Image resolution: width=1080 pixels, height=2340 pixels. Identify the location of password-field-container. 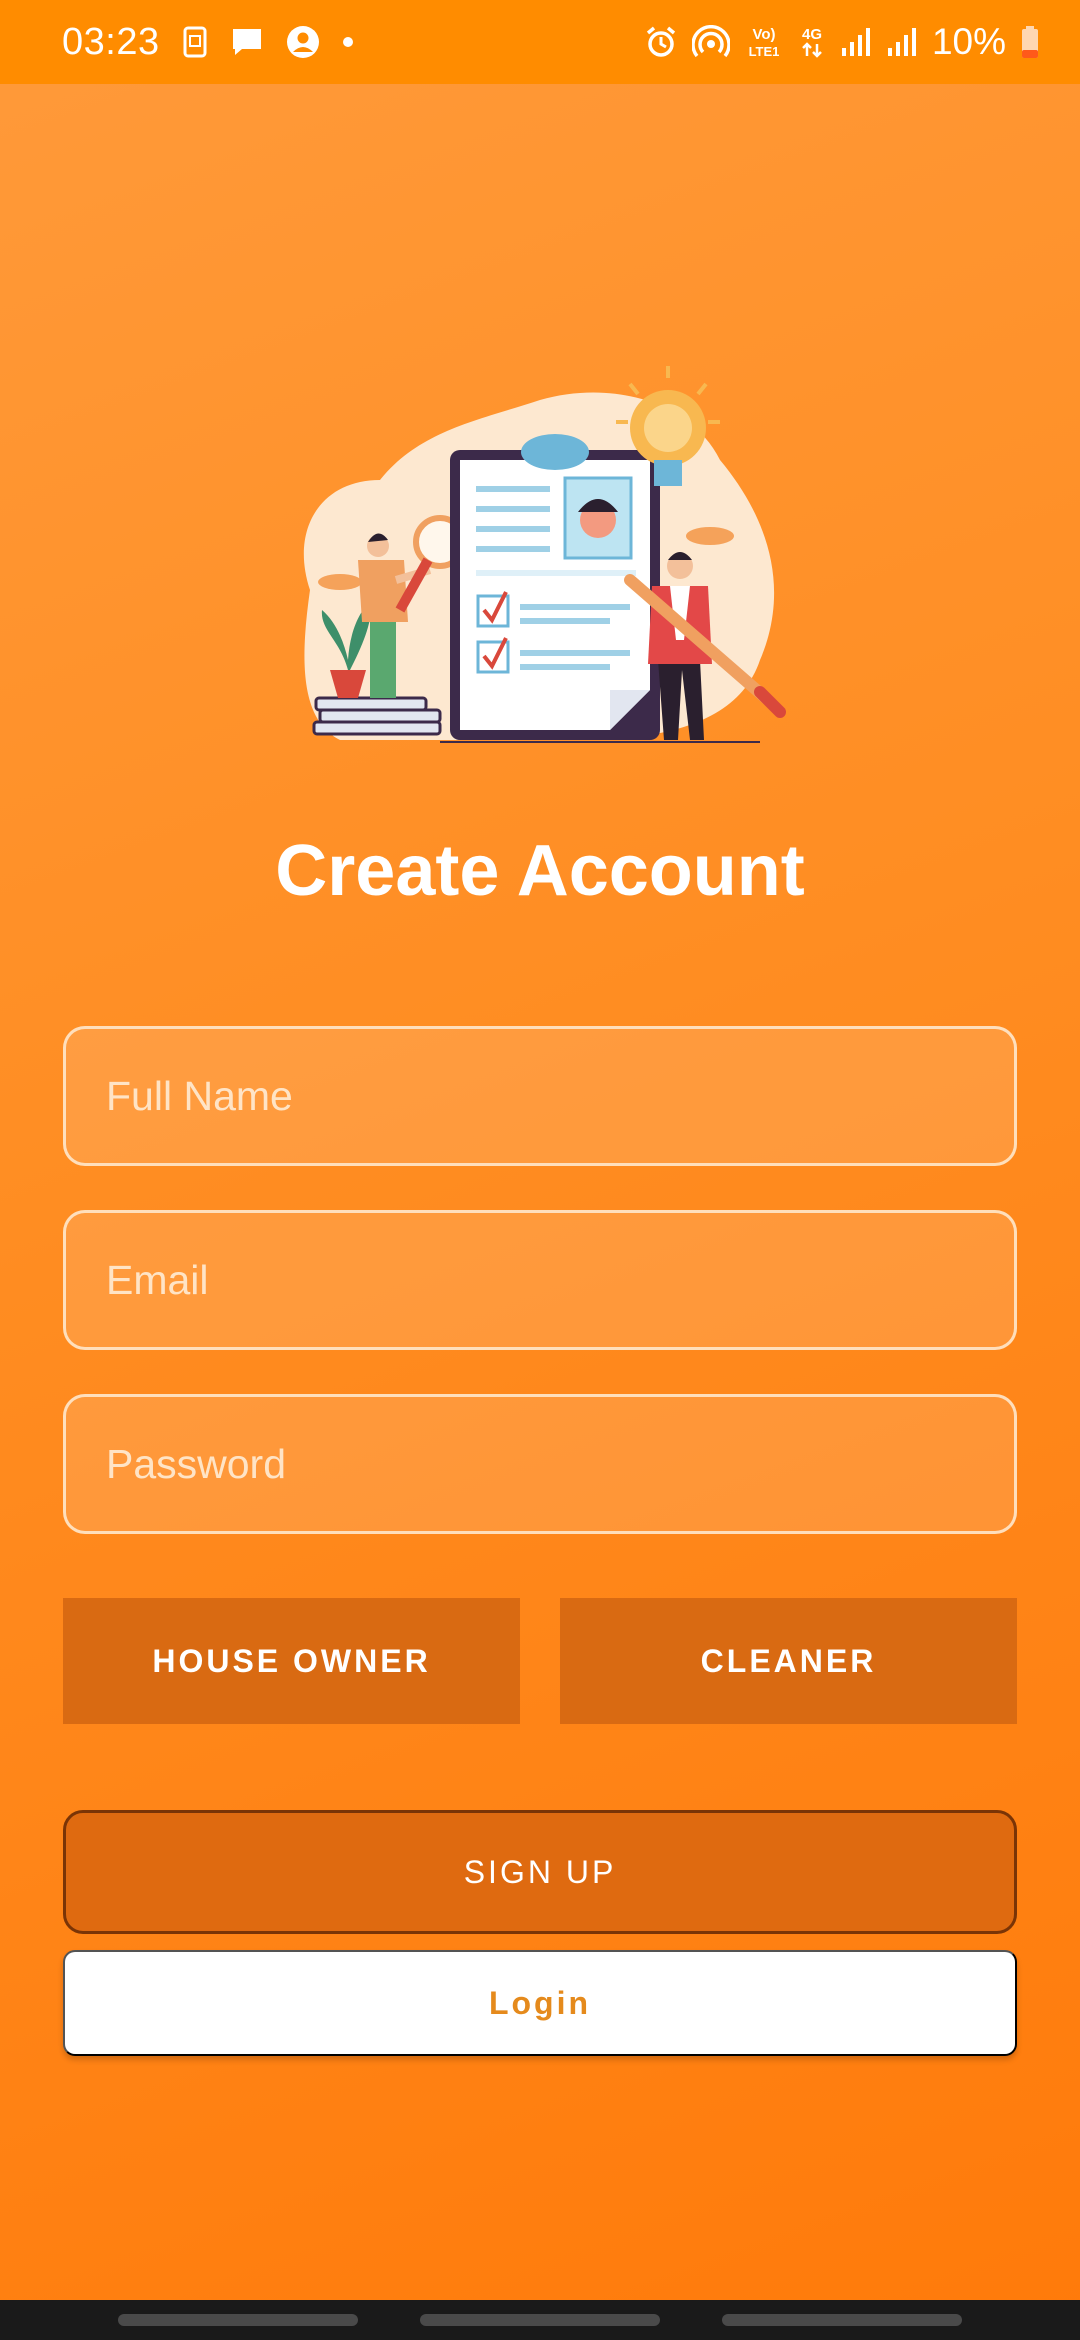
(540, 1464).